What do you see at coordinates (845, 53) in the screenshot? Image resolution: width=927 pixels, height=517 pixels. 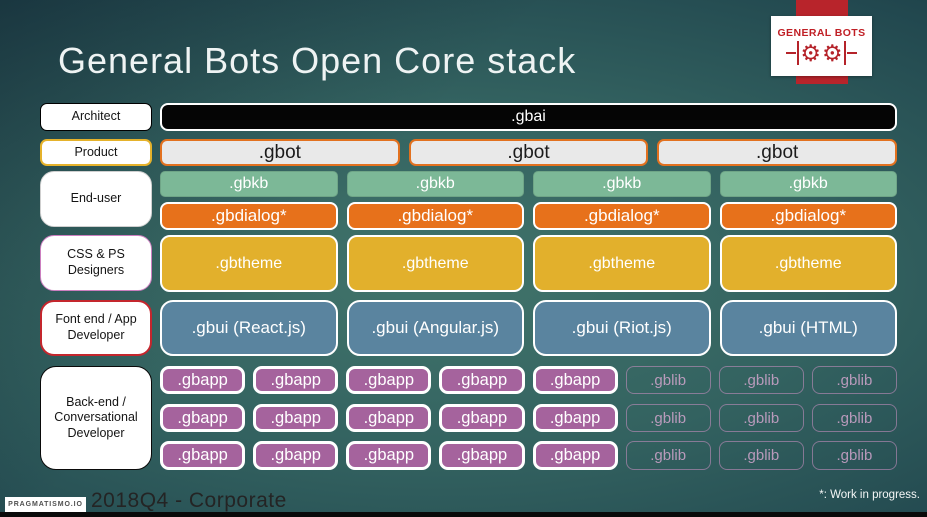 I see `gear-bar-right` at bounding box center [845, 53].